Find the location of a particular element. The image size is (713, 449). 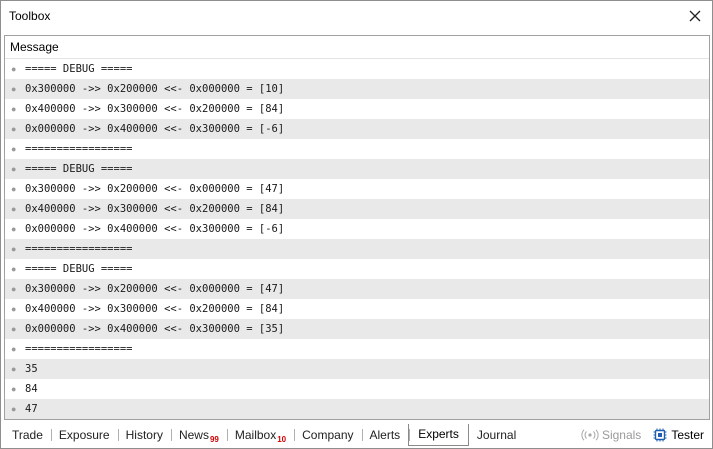

tester-button: Tester is located at coordinates (678, 435).